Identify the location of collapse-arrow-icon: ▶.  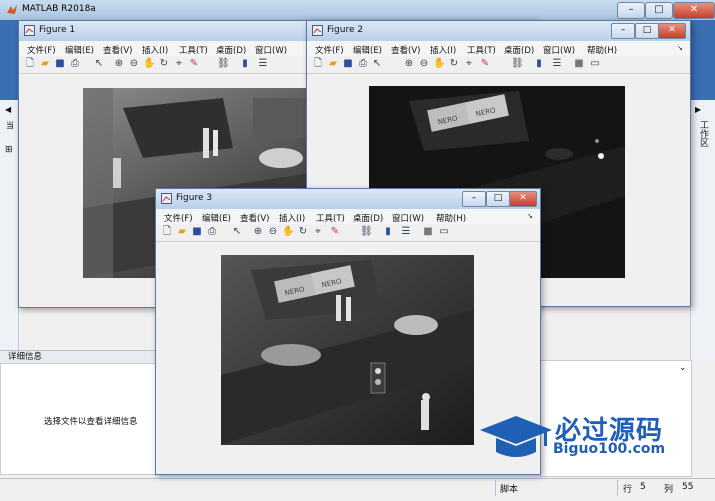
(698, 109).